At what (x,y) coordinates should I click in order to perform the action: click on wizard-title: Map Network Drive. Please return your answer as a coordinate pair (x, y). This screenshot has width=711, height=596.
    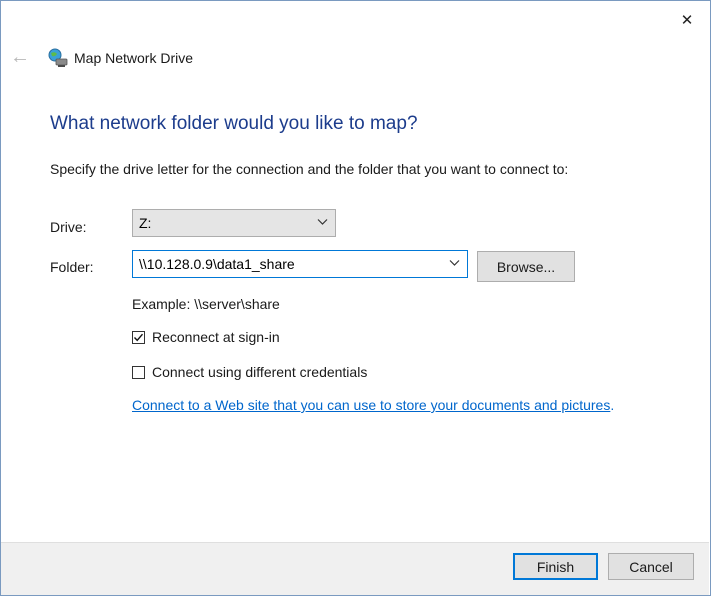
    Looking at the image, I should click on (134, 58).